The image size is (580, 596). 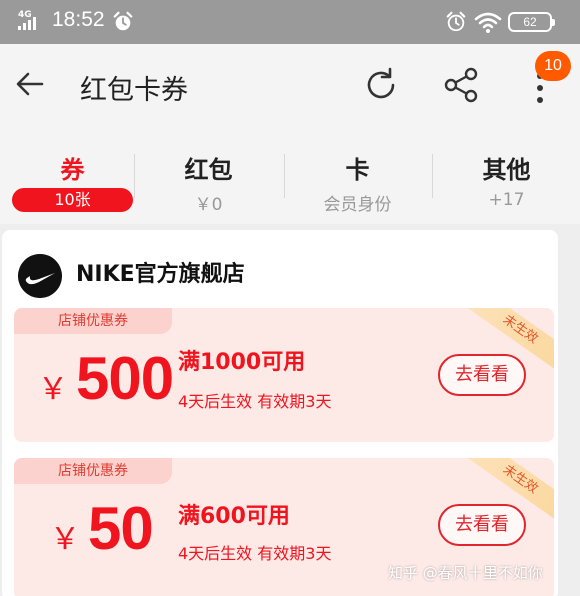 I want to click on wifi-icon, so click(x=488, y=22).